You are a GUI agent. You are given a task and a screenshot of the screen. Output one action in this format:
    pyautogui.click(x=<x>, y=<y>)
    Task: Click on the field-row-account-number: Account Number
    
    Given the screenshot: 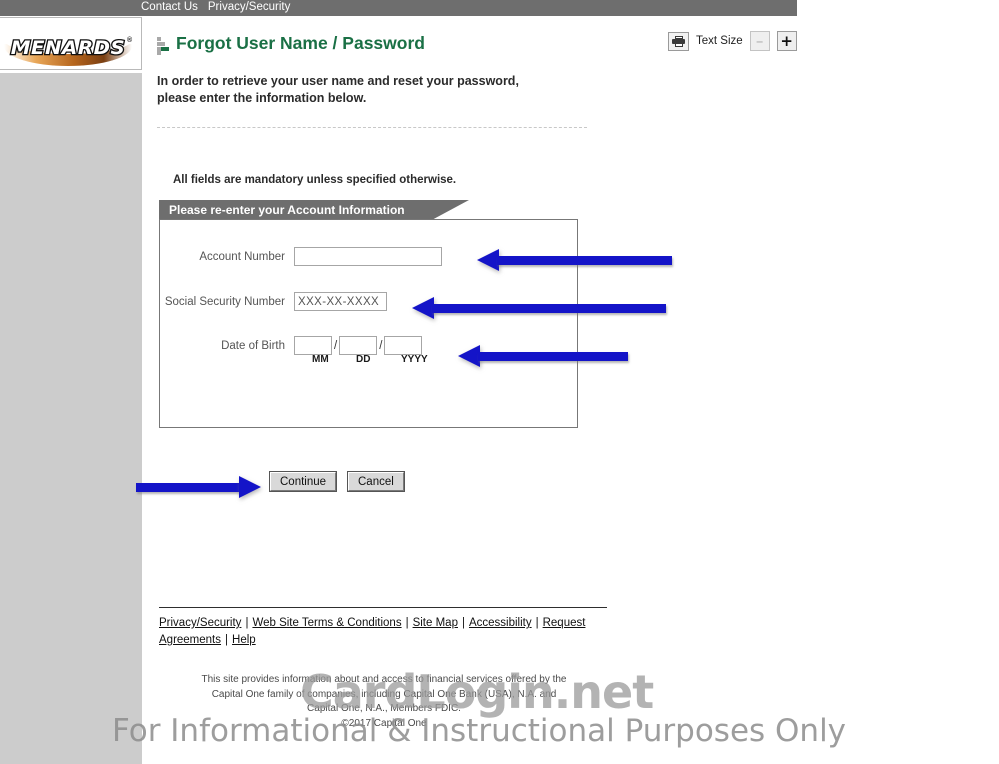 What is the action you would take?
    pyautogui.click(x=300, y=256)
    